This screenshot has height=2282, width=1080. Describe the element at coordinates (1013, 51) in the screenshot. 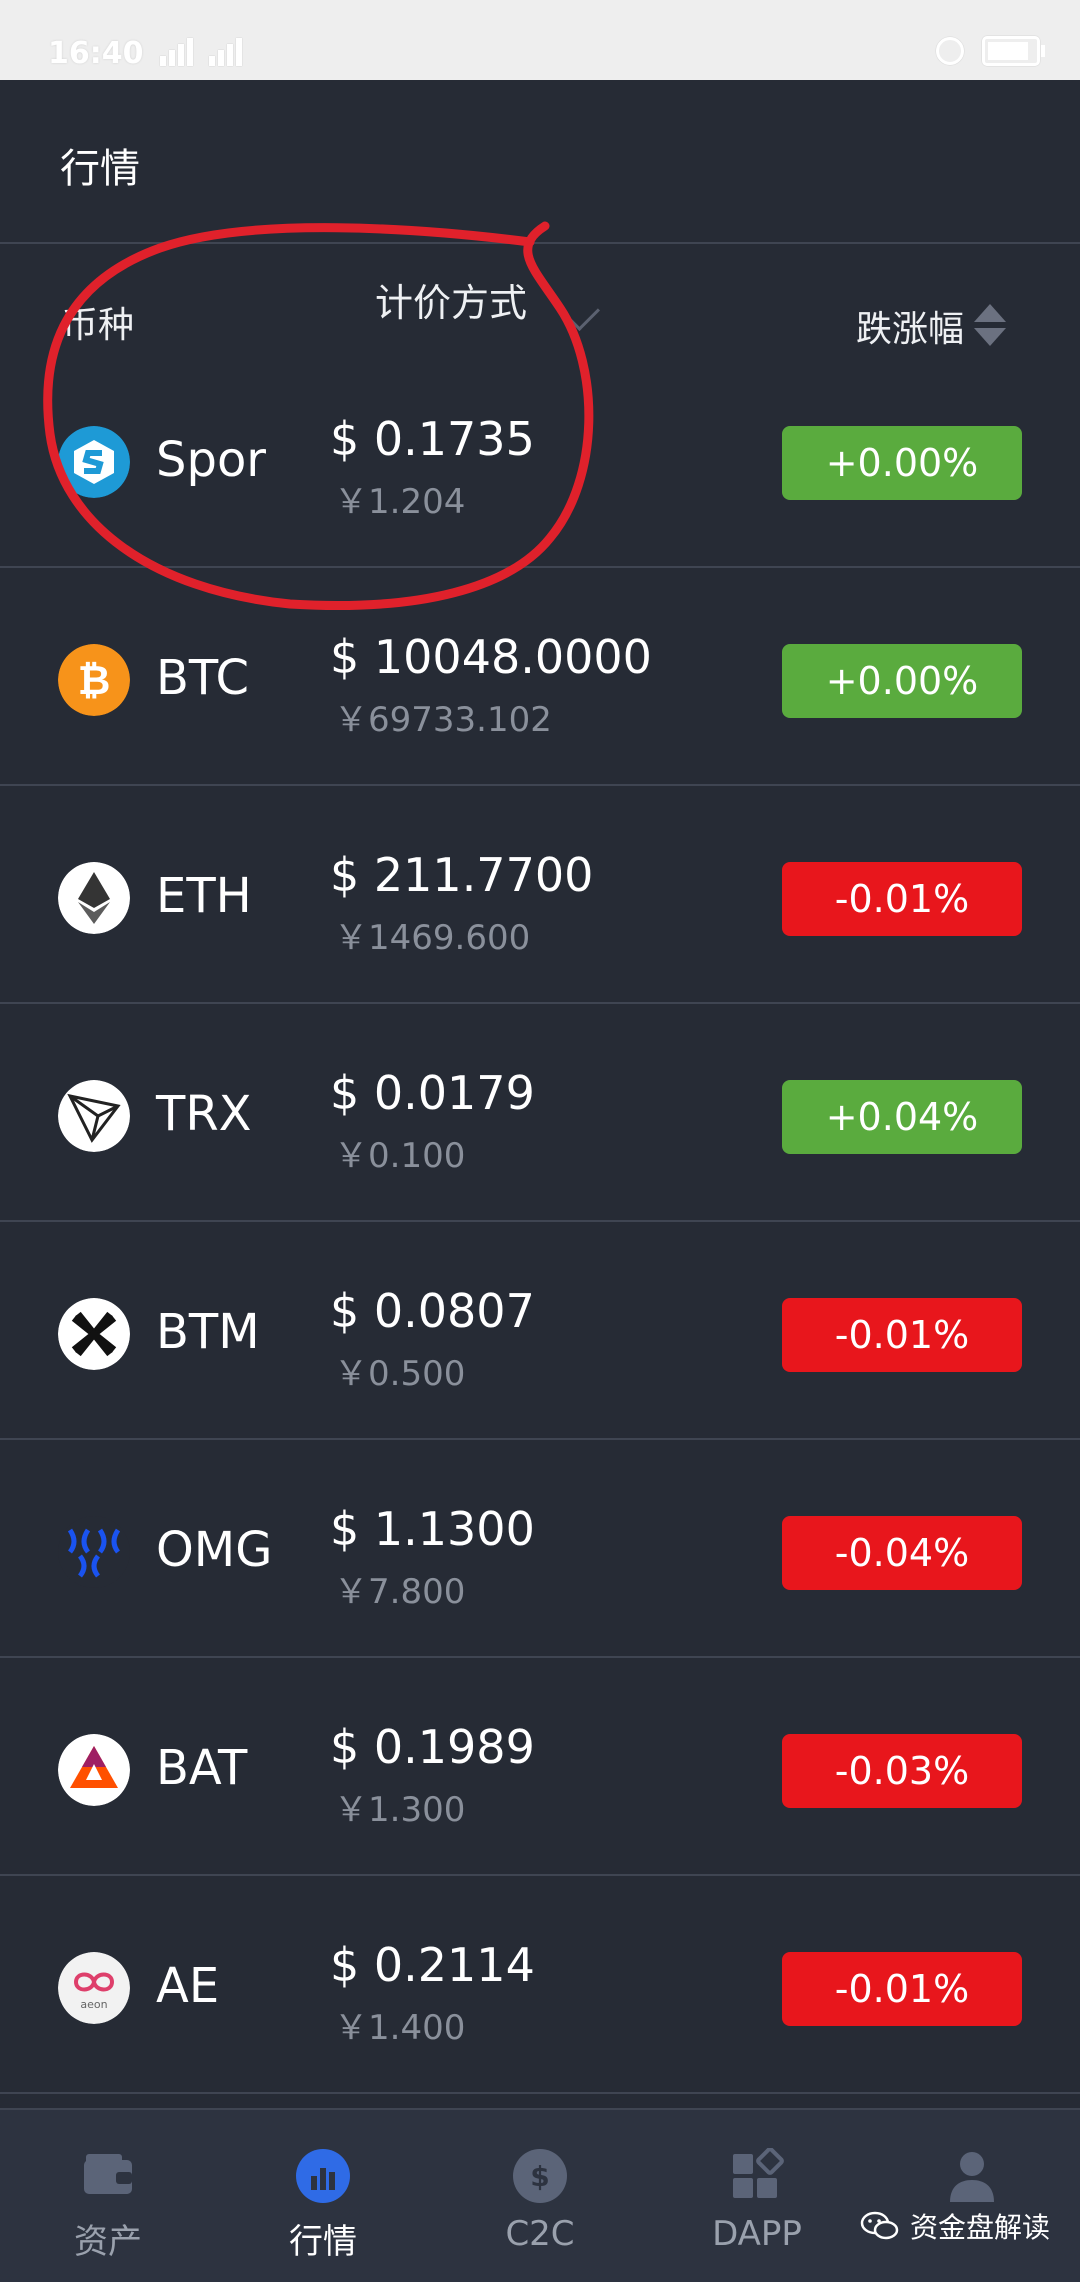

I see `battery-icon` at that location.